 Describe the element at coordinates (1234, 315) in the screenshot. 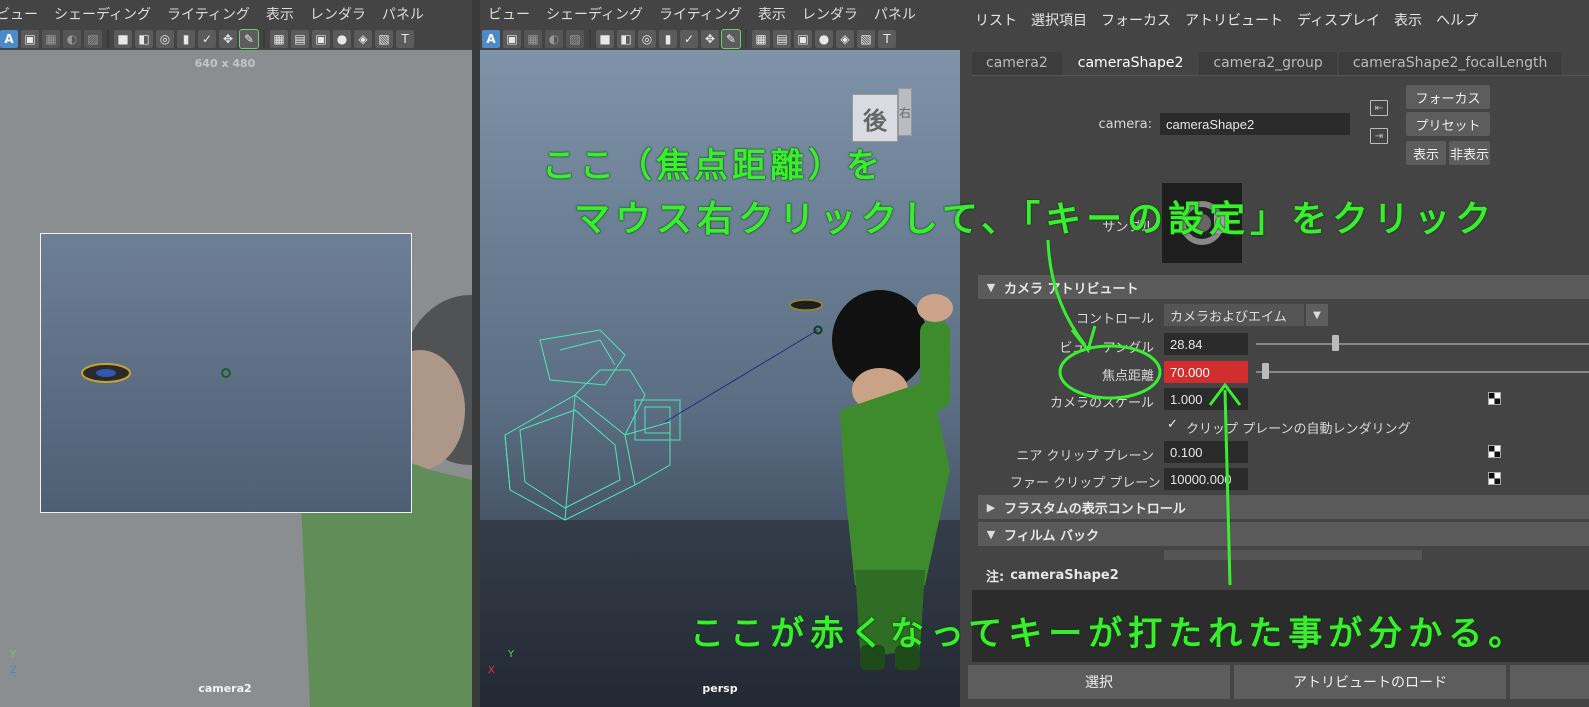

I see `controls-dropdown: カメラおよびエイム` at that location.